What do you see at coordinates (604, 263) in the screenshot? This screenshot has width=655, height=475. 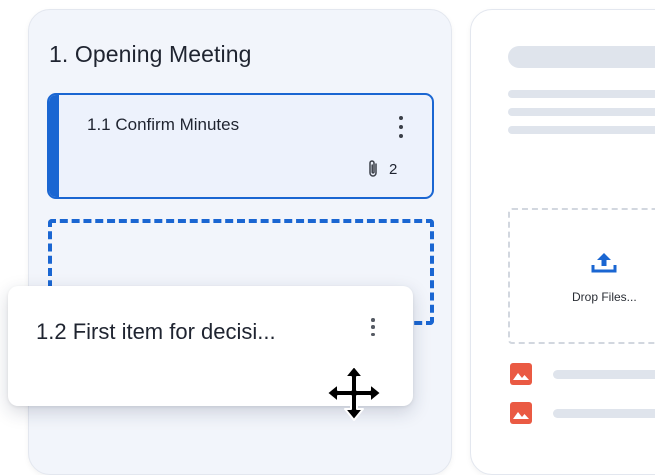 I see `upload-icon` at bounding box center [604, 263].